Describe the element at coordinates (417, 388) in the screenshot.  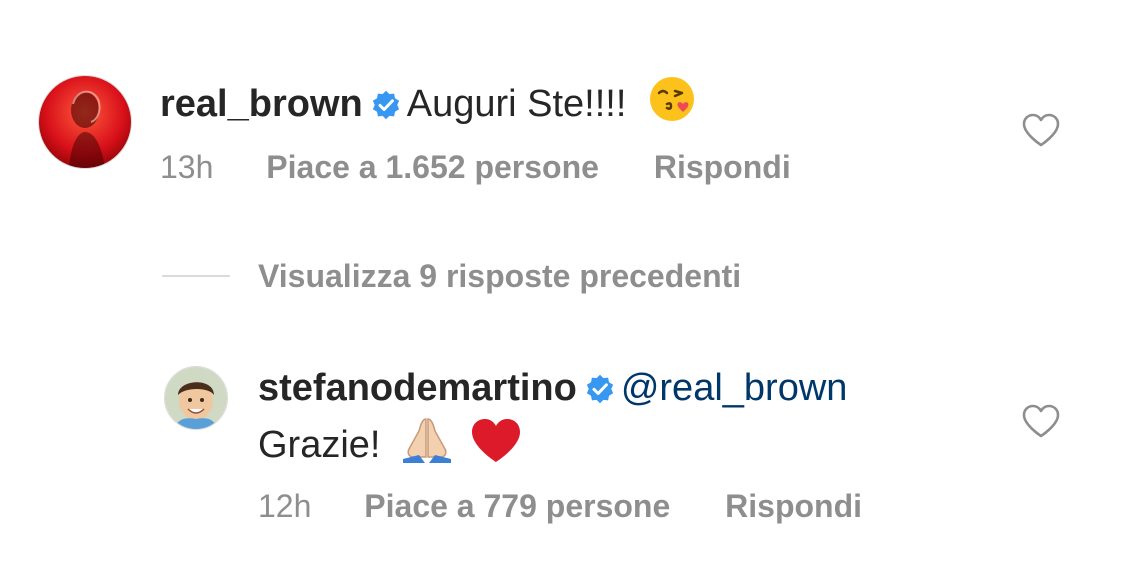
I see `username: stefanodemartino` at that location.